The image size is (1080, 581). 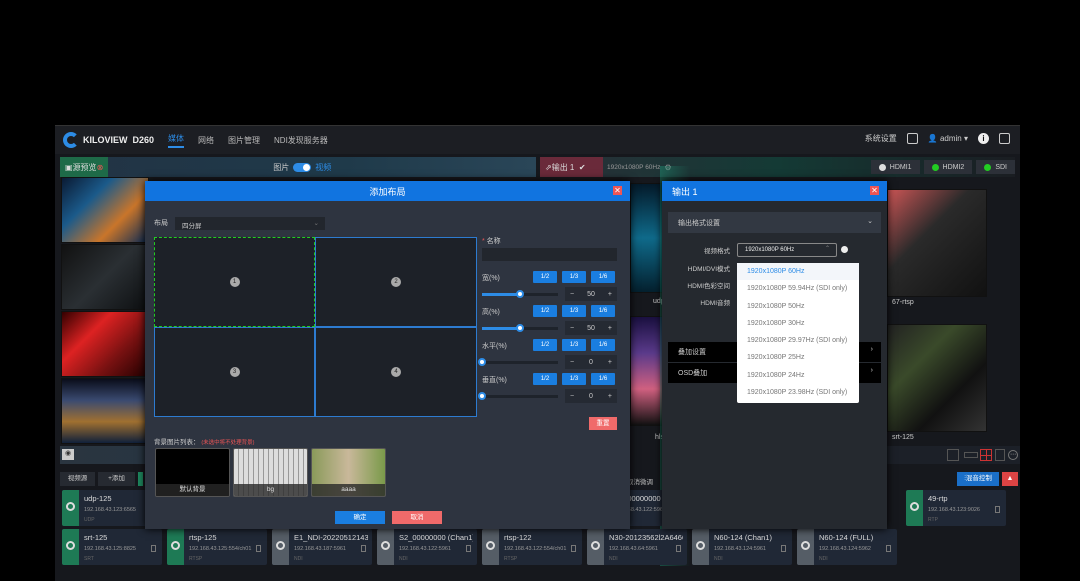 What do you see at coordinates (302, 167) in the screenshot?
I see `image-video-toggle` at bounding box center [302, 167].